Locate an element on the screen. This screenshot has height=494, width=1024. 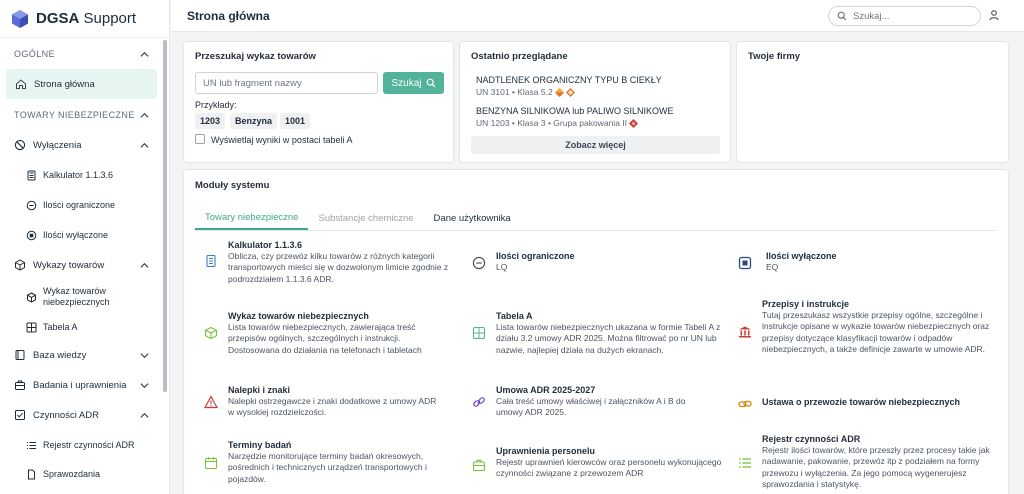
sidebar-item-reports: Sprawozdania is located at coordinates (84, 474).